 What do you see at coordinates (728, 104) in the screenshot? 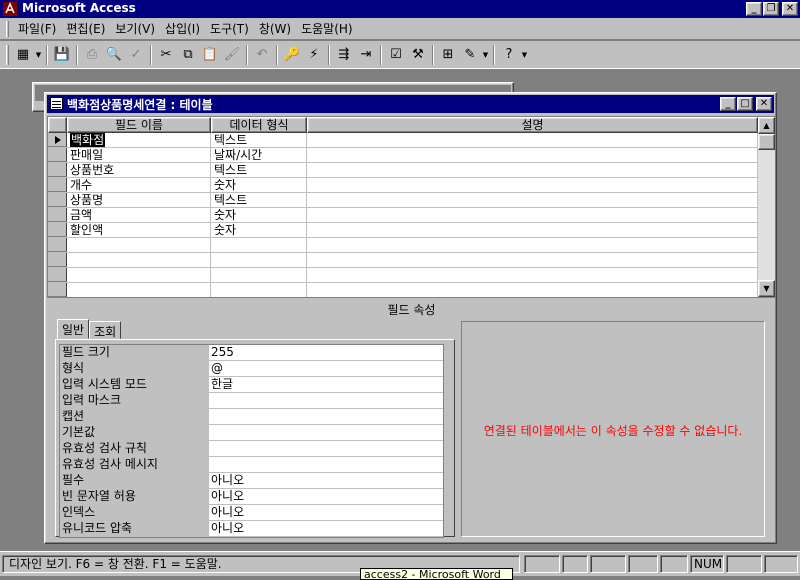
I see `table-minimize-button: _` at bounding box center [728, 104].